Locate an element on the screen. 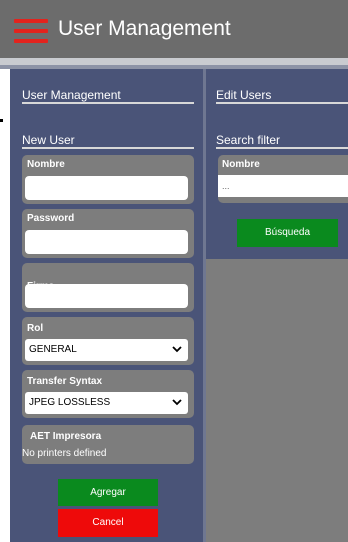 This screenshot has height=542, width=348. tab-user-management: User Management is located at coordinates (71, 95).